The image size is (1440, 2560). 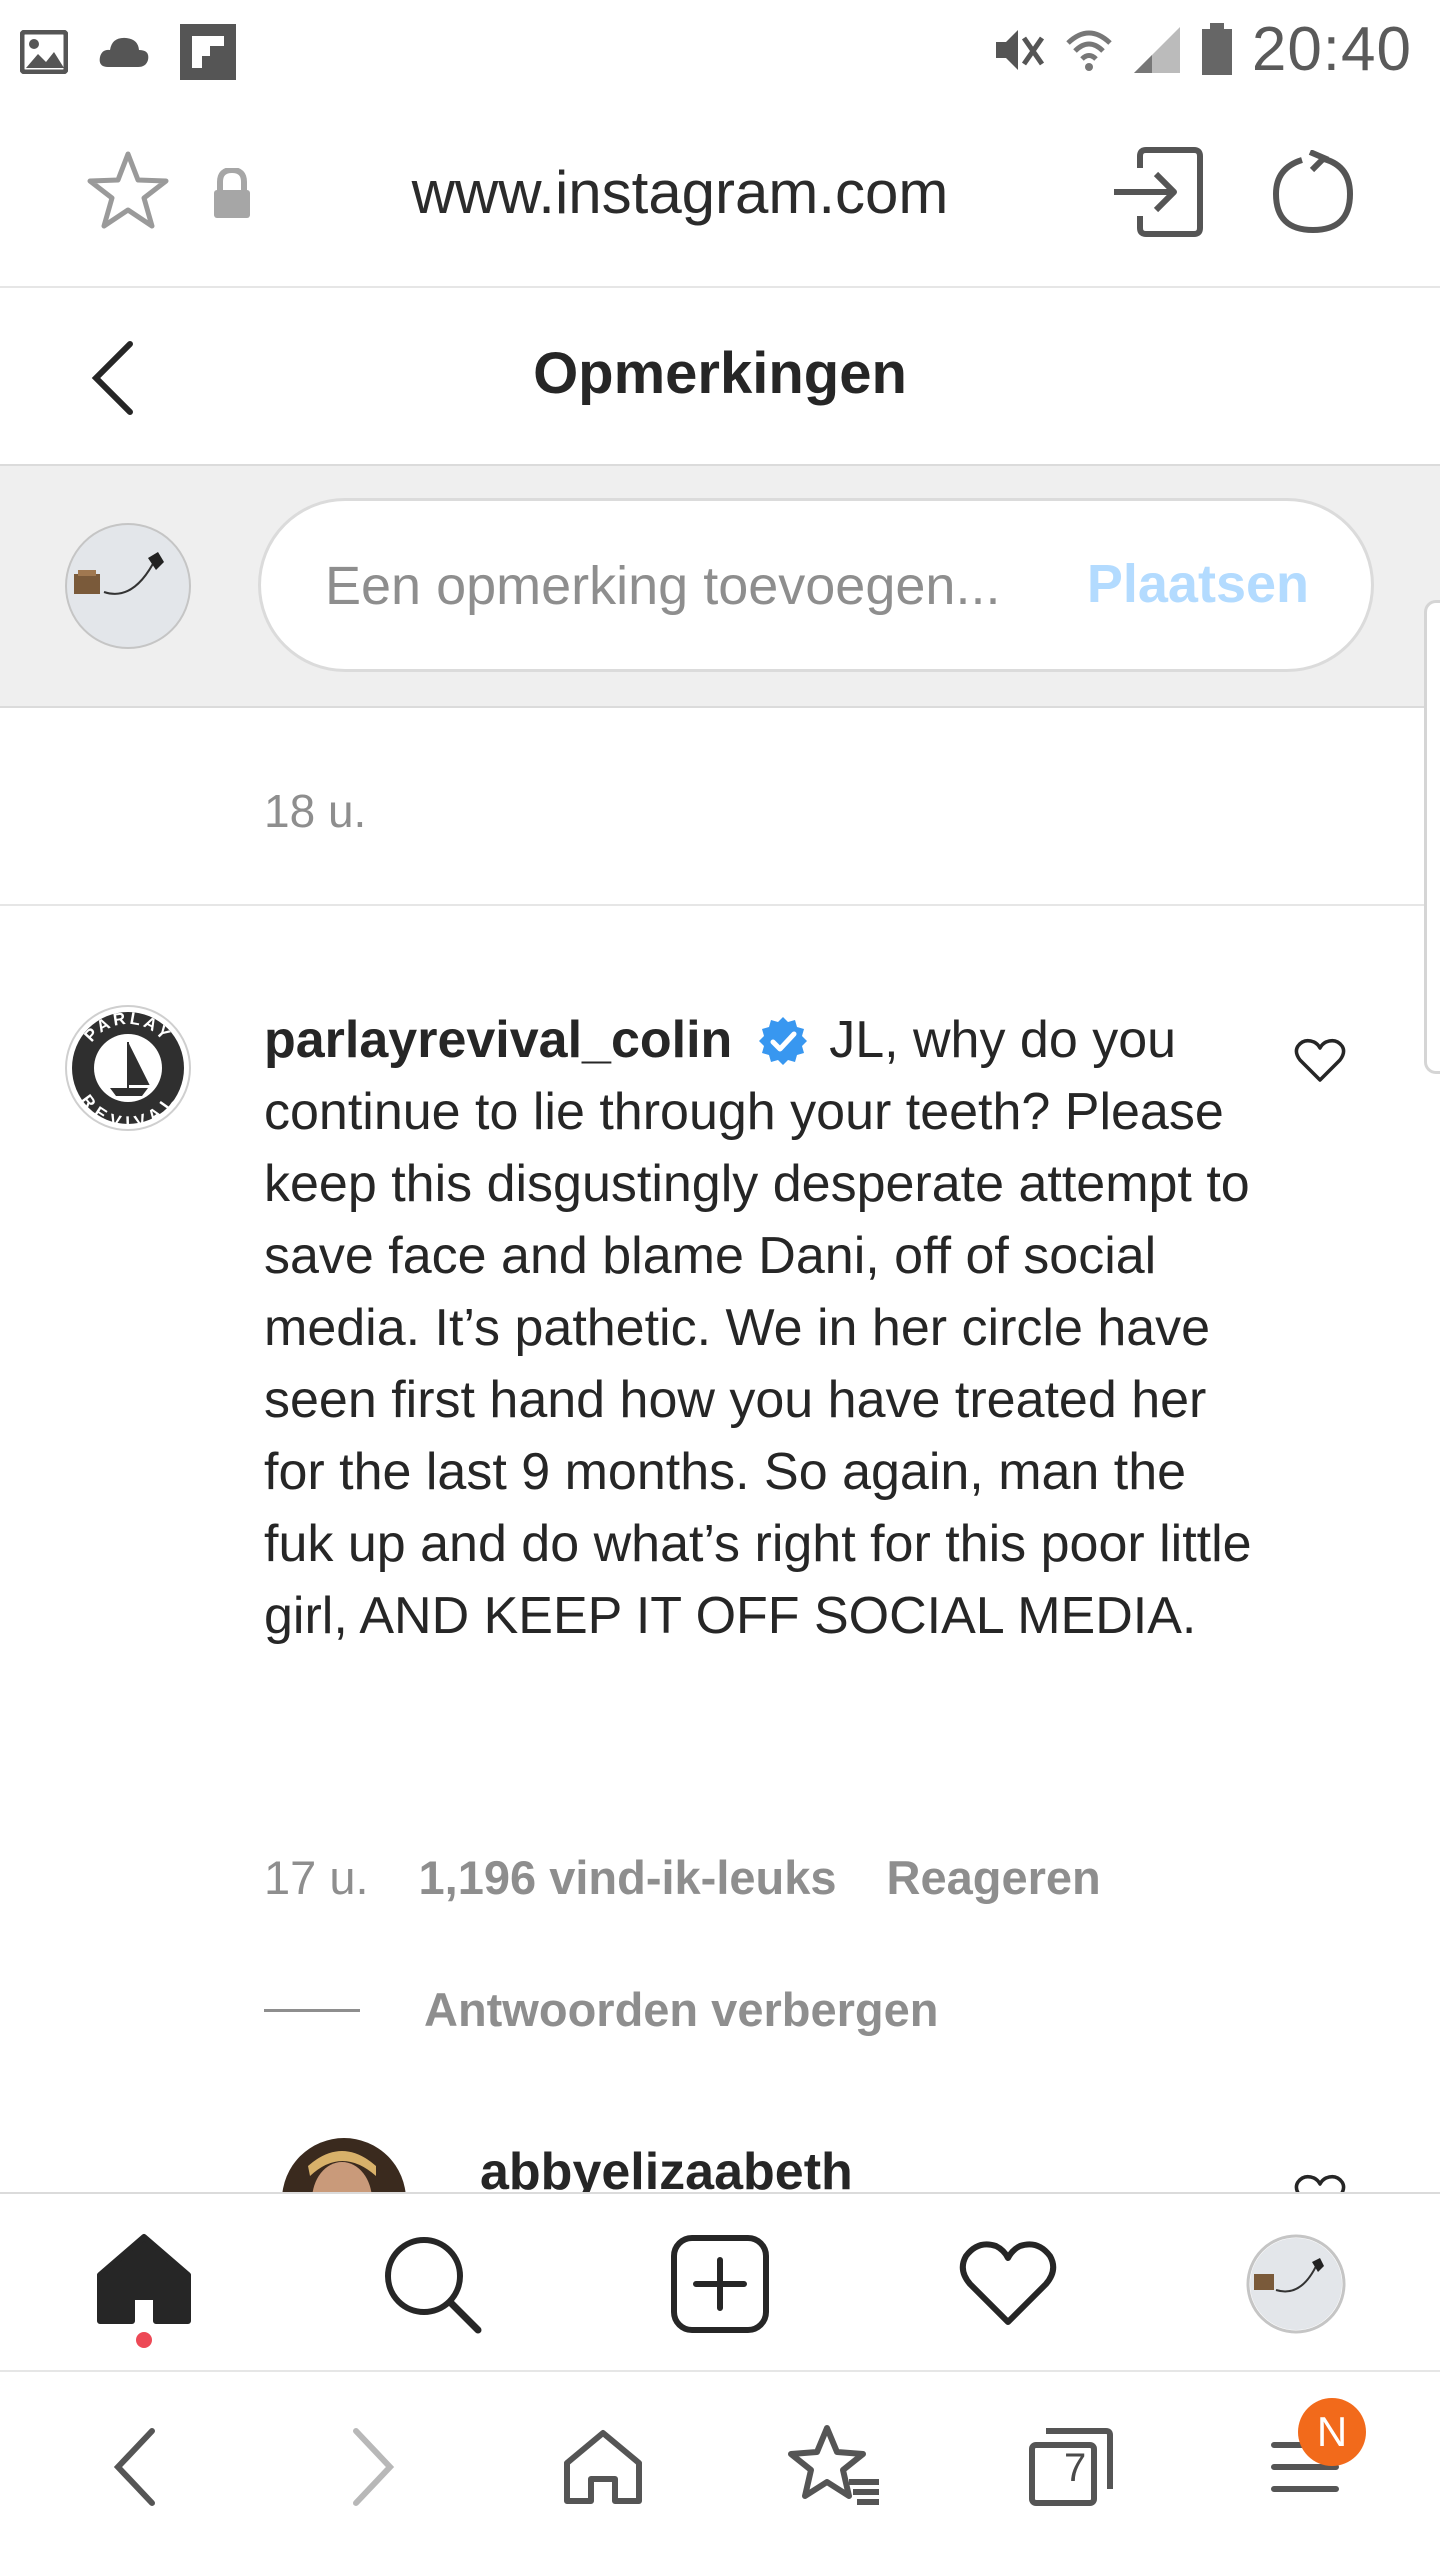 What do you see at coordinates (1156, 49) in the screenshot?
I see `signal-icon` at bounding box center [1156, 49].